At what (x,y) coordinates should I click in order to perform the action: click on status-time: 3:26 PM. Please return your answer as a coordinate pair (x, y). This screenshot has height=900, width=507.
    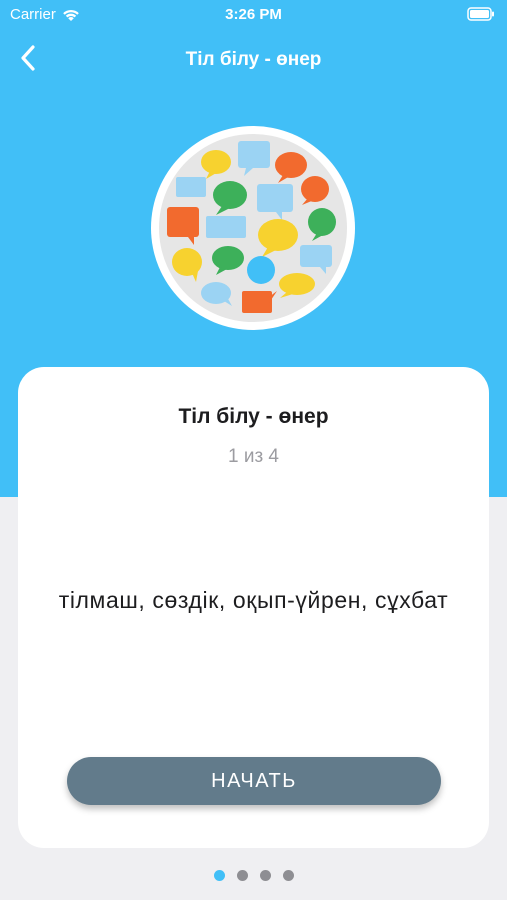
    Looking at the image, I should click on (253, 14).